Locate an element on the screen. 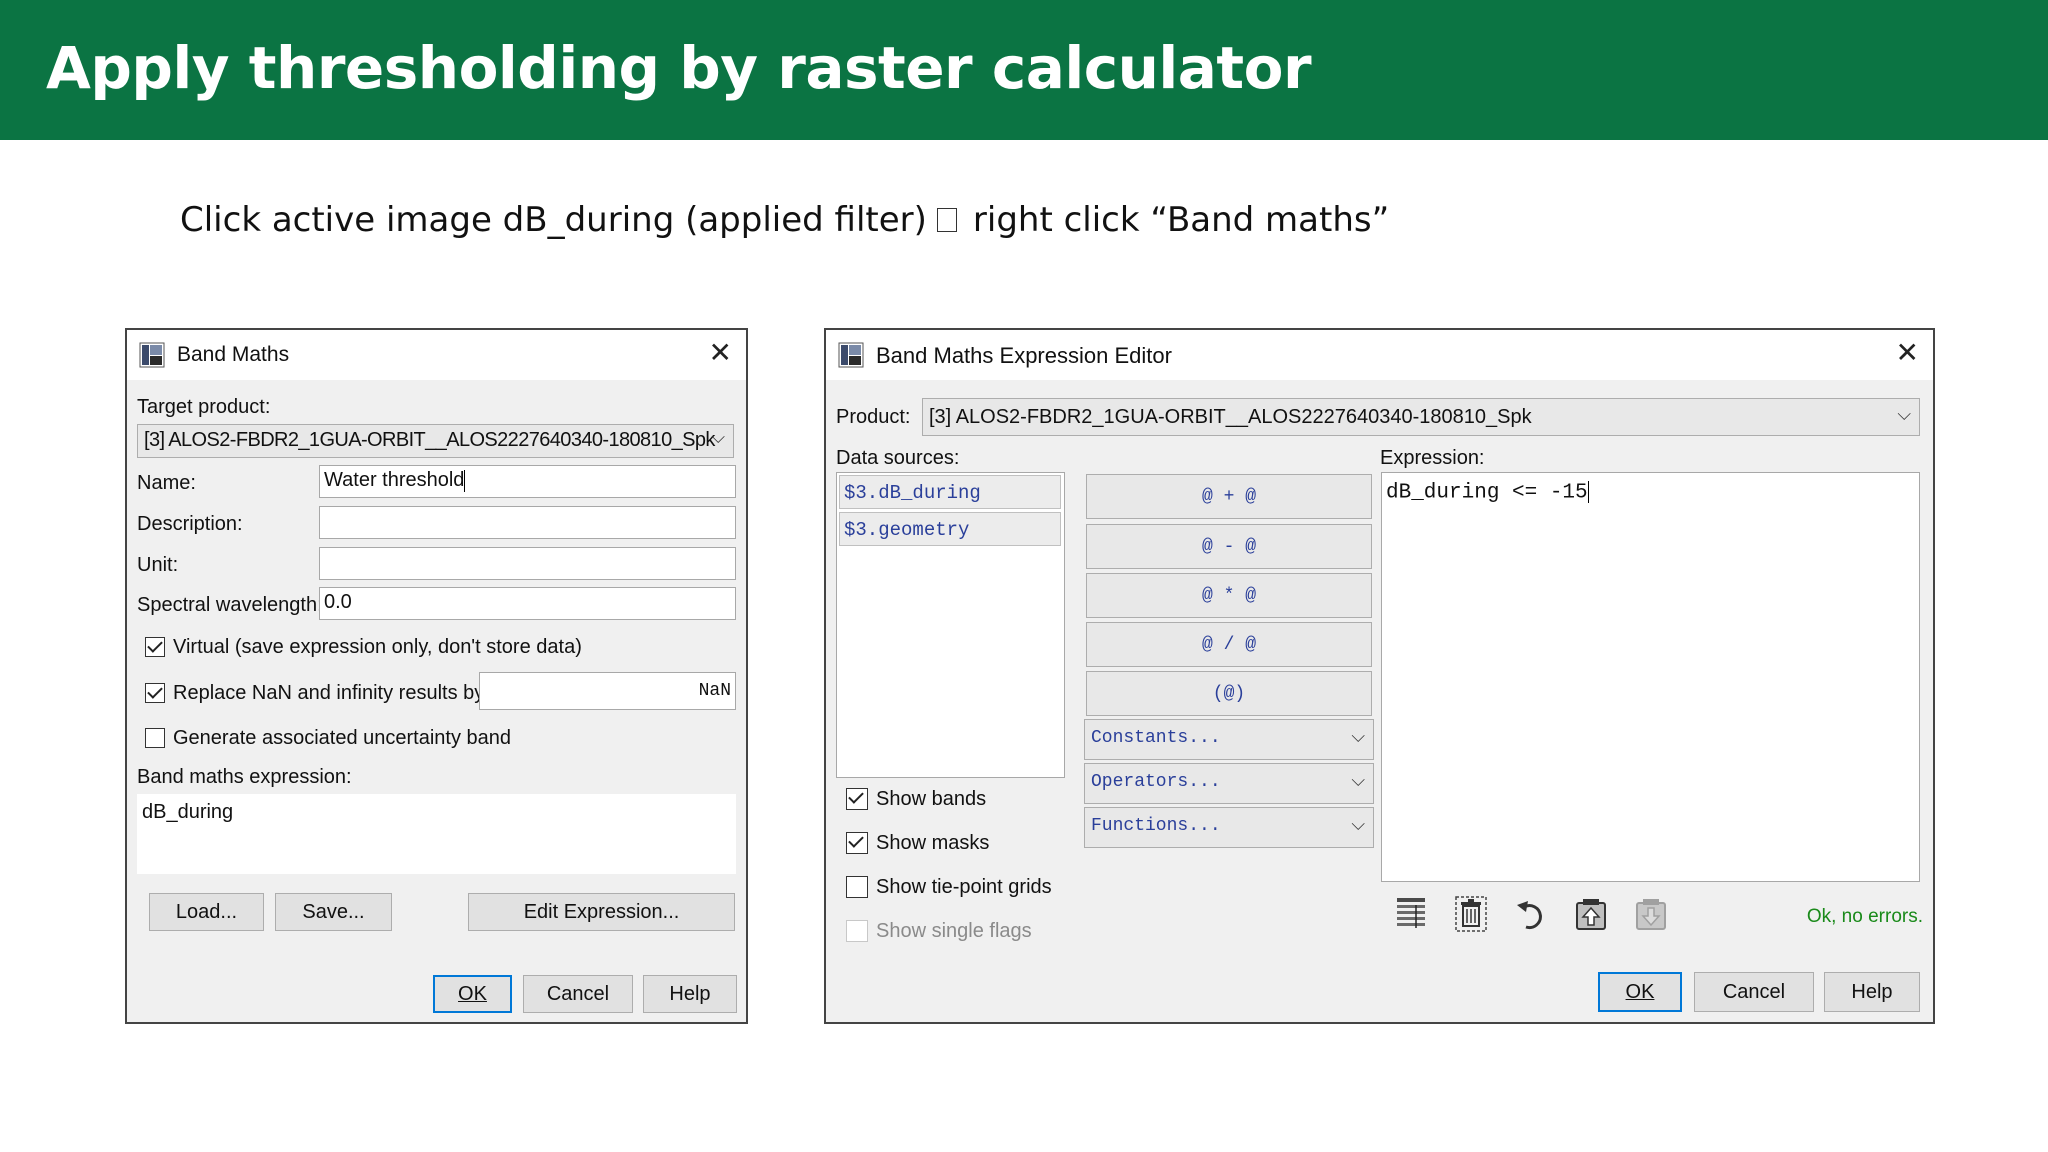 The width and height of the screenshot is (2048, 1152). name-field: Water threshold is located at coordinates (527, 481).